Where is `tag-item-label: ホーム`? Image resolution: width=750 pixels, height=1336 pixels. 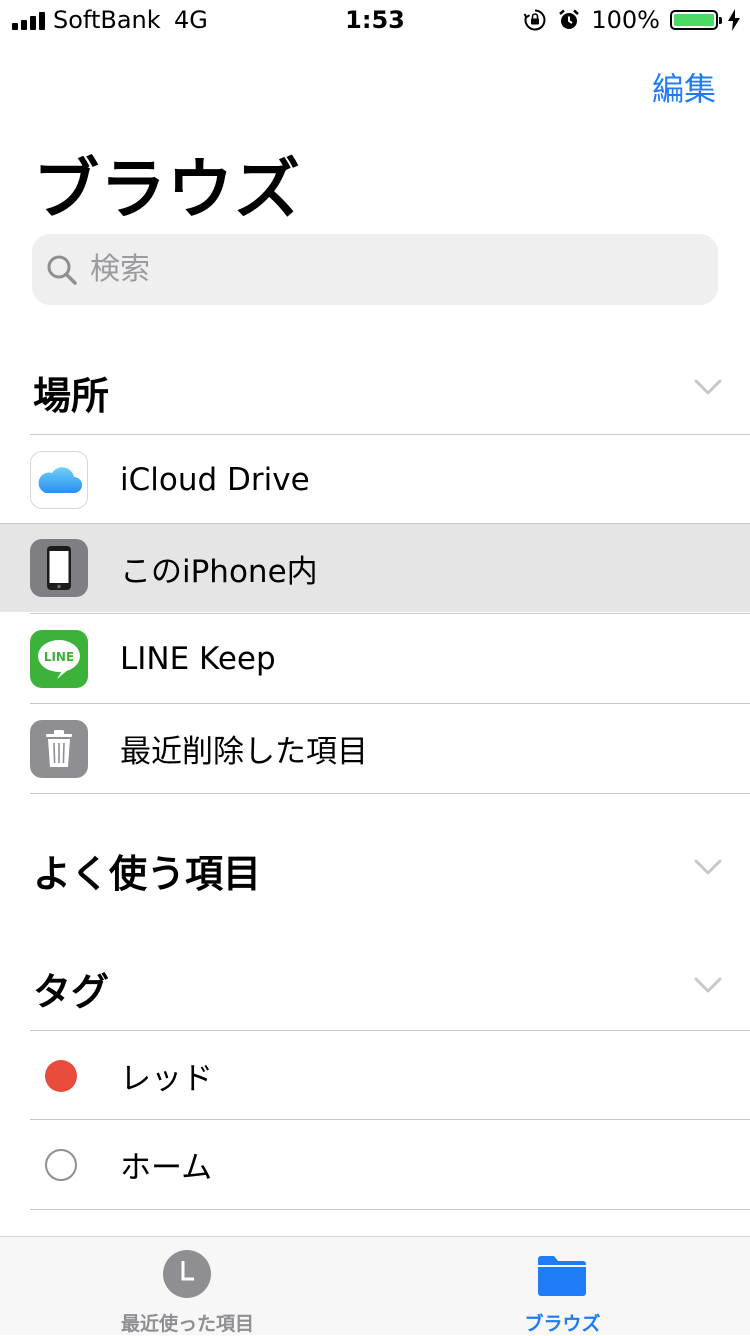
tag-item-label: ホーム is located at coordinates (166, 1168).